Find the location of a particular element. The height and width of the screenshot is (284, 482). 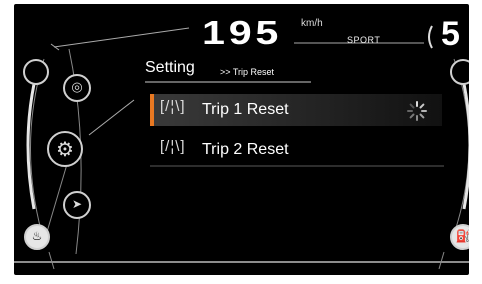

speed-readout: 195 is located at coordinates (242, 32).